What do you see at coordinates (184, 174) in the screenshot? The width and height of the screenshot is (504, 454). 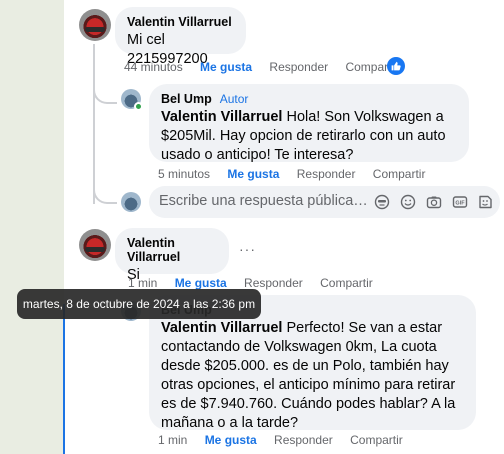 I see `comment-time: 5 minutos` at bounding box center [184, 174].